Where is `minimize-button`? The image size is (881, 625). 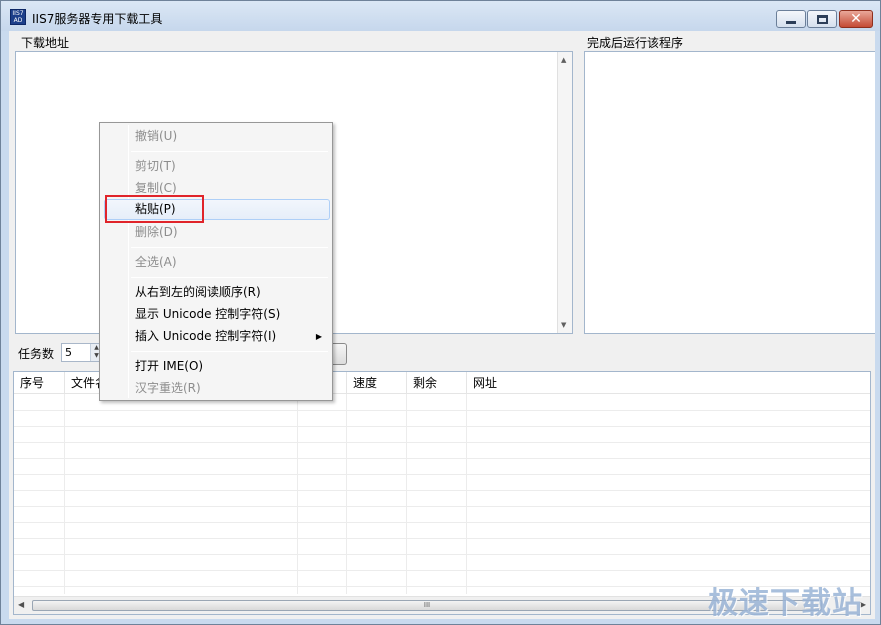
minimize-button is located at coordinates (791, 19).